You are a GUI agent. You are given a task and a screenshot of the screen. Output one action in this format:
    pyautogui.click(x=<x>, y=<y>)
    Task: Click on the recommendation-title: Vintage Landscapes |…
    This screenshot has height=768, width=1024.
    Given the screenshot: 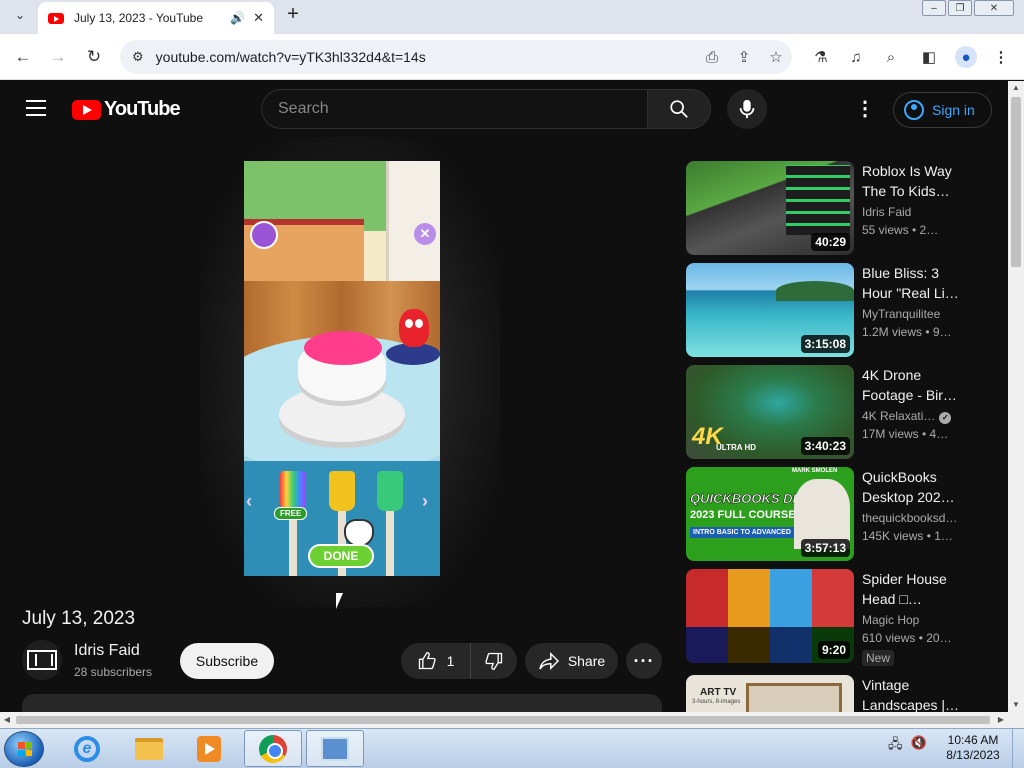 What is the action you would take?
    pyautogui.click(x=917, y=693)
    